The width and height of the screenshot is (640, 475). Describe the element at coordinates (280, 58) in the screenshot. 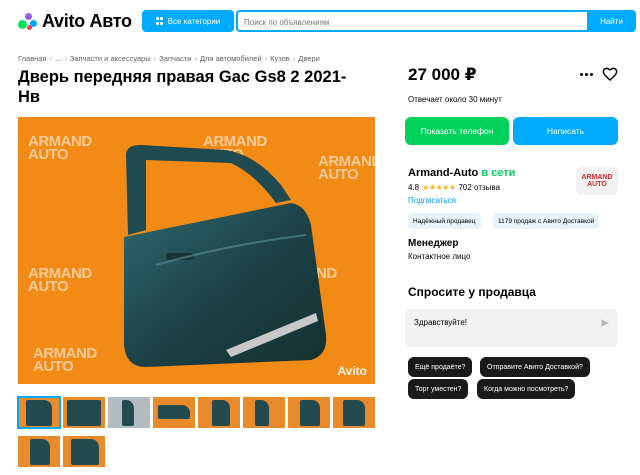

I see `breadcrumb-item: Кузов` at that location.